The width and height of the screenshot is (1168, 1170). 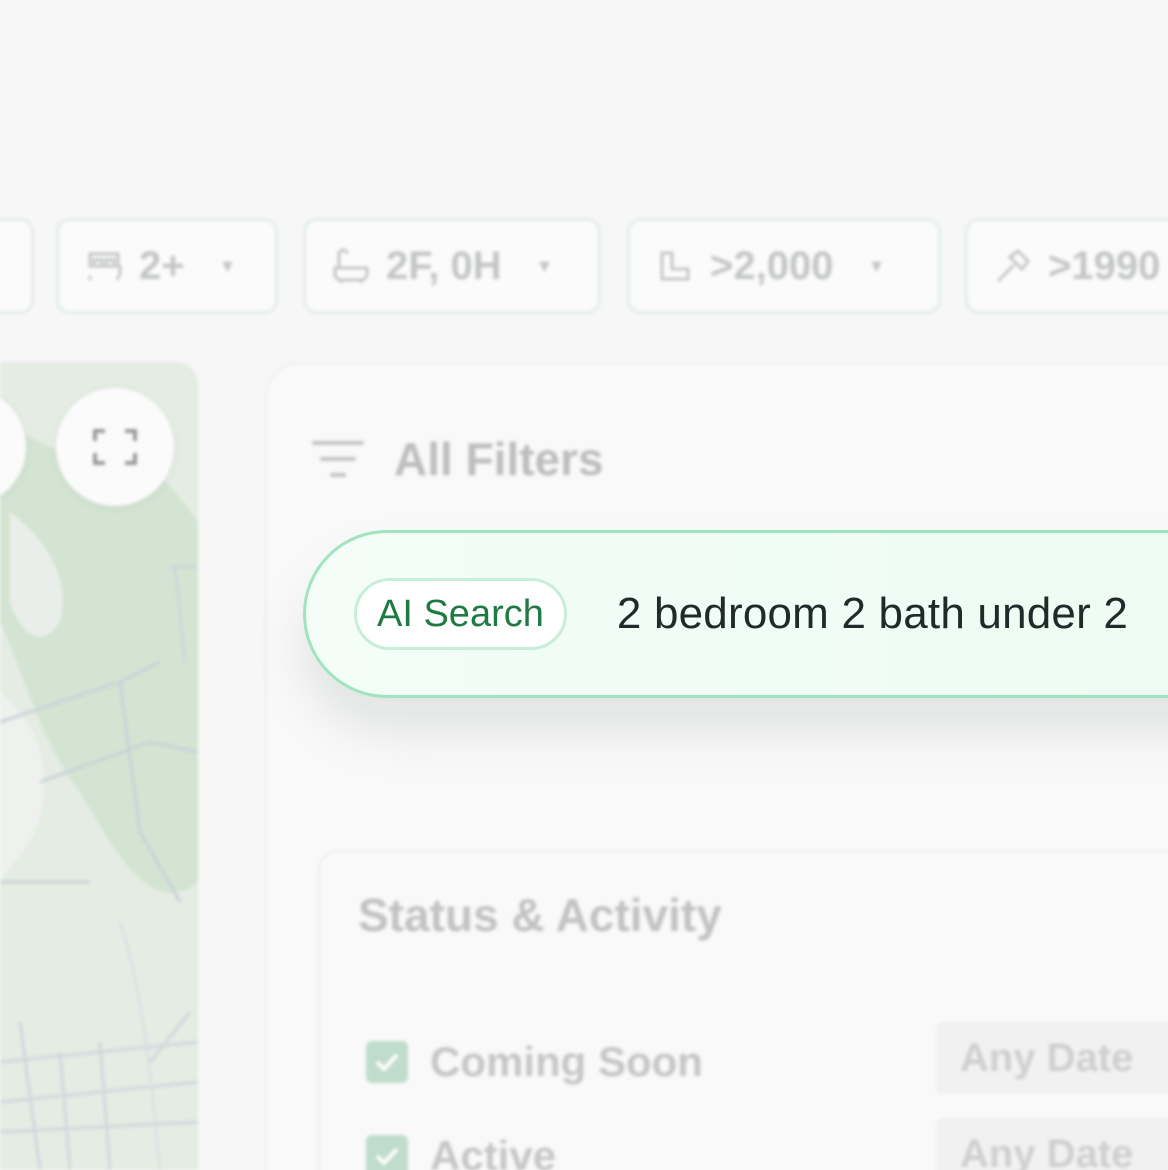 What do you see at coordinates (772, 265) in the screenshot?
I see `sqft-value: >2,000` at bounding box center [772, 265].